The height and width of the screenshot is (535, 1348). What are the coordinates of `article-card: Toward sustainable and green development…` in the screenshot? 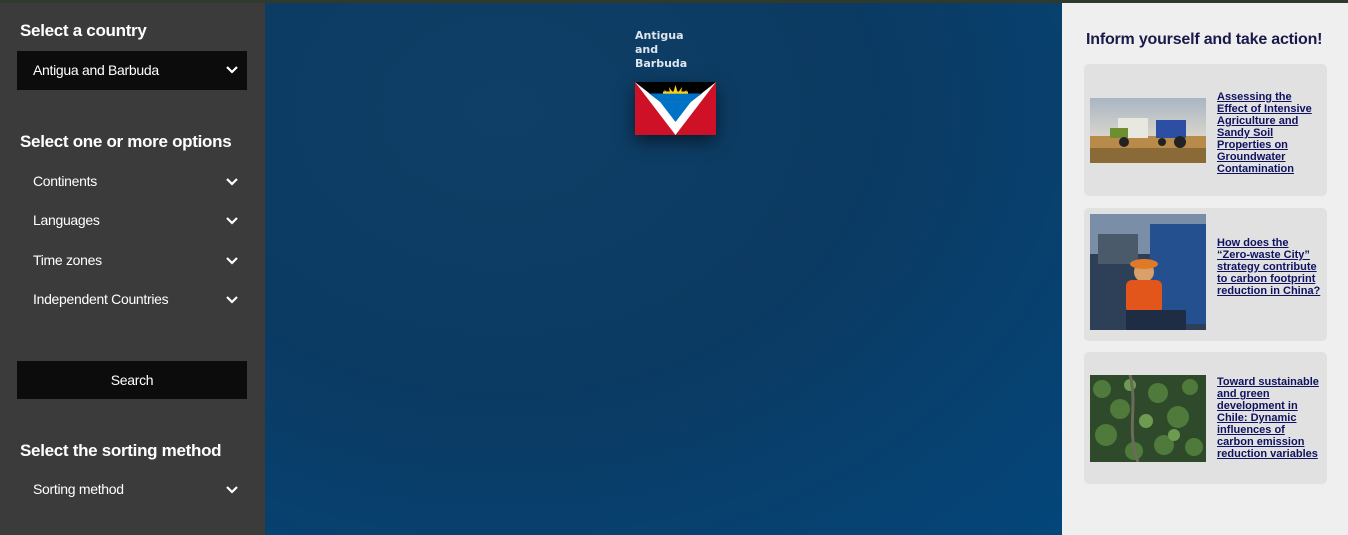 It's located at (1205, 418).